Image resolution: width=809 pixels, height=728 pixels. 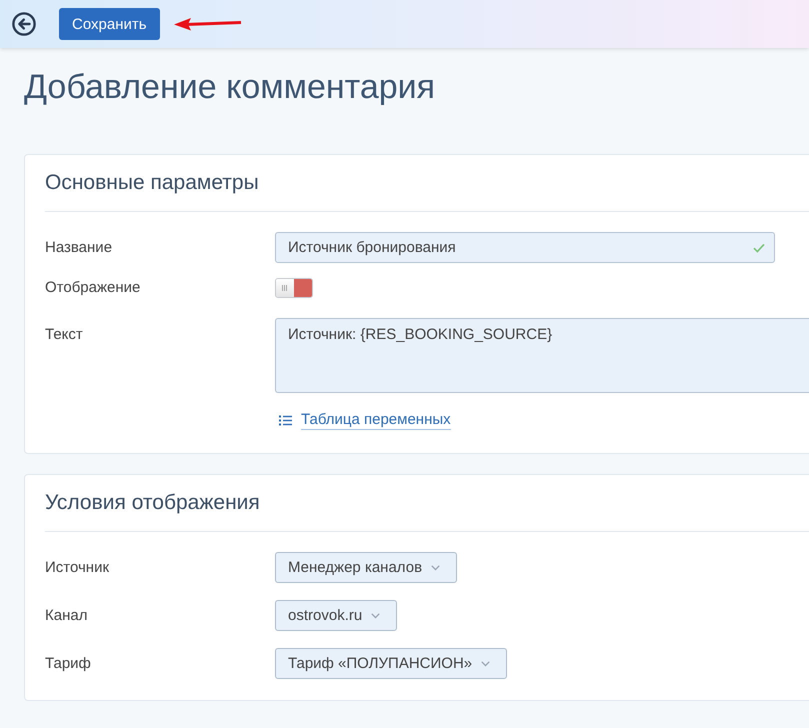 I want to click on section-title: Условия отображения, so click(x=152, y=503).